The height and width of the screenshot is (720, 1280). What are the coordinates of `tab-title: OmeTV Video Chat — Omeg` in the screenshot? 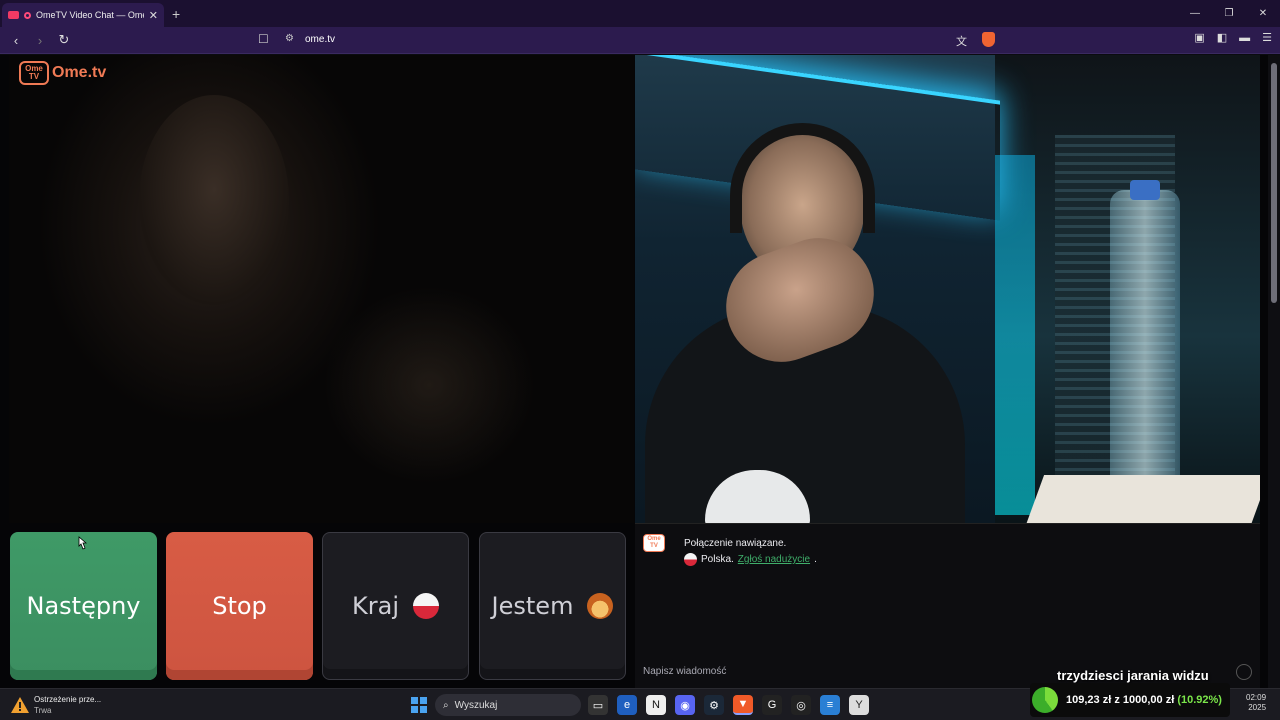 It's located at (90, 15).